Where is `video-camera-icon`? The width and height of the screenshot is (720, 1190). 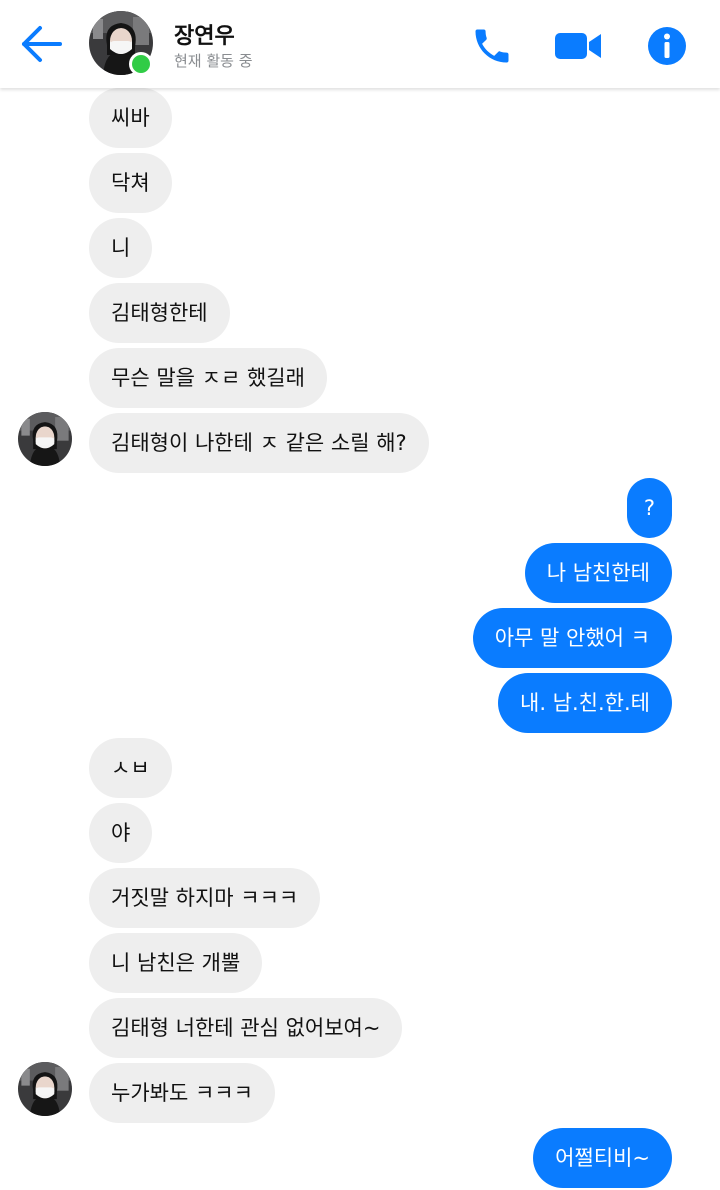
video-camera-icon is located at coordinates (579, 46).